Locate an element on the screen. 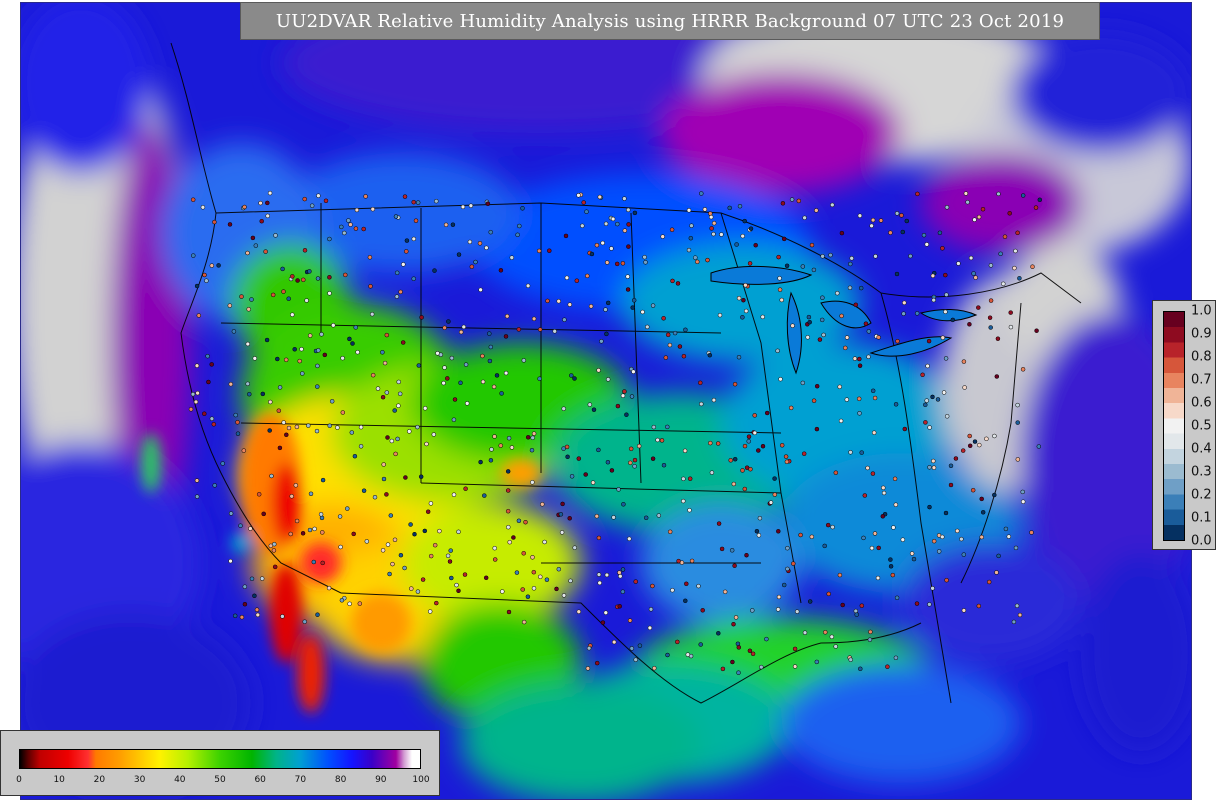 The width and height of the screenshot is (1216, 800). rh-percent-tick-label: 90 is located at coordinates (381, 780).